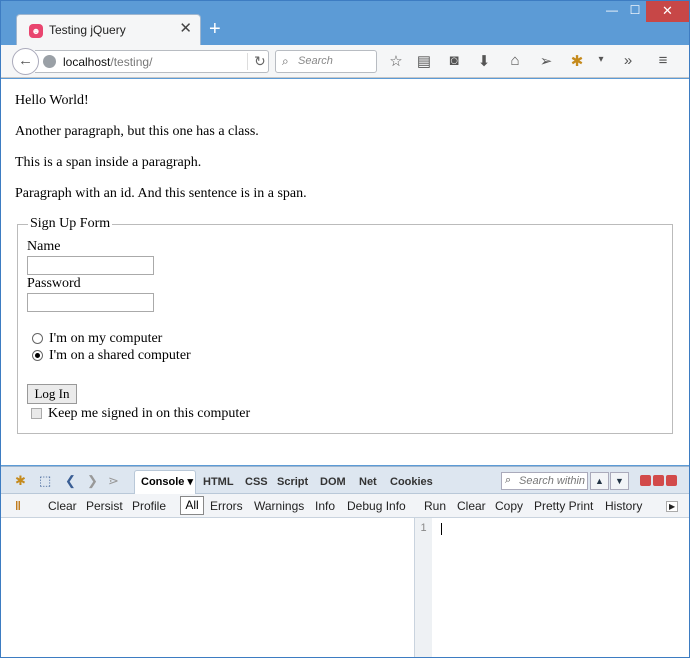 The image size is (690, 658). Describe the element at coordinates (396, 61) in the screenshot. I see `bookmark-star-icon: ☆` at that location.